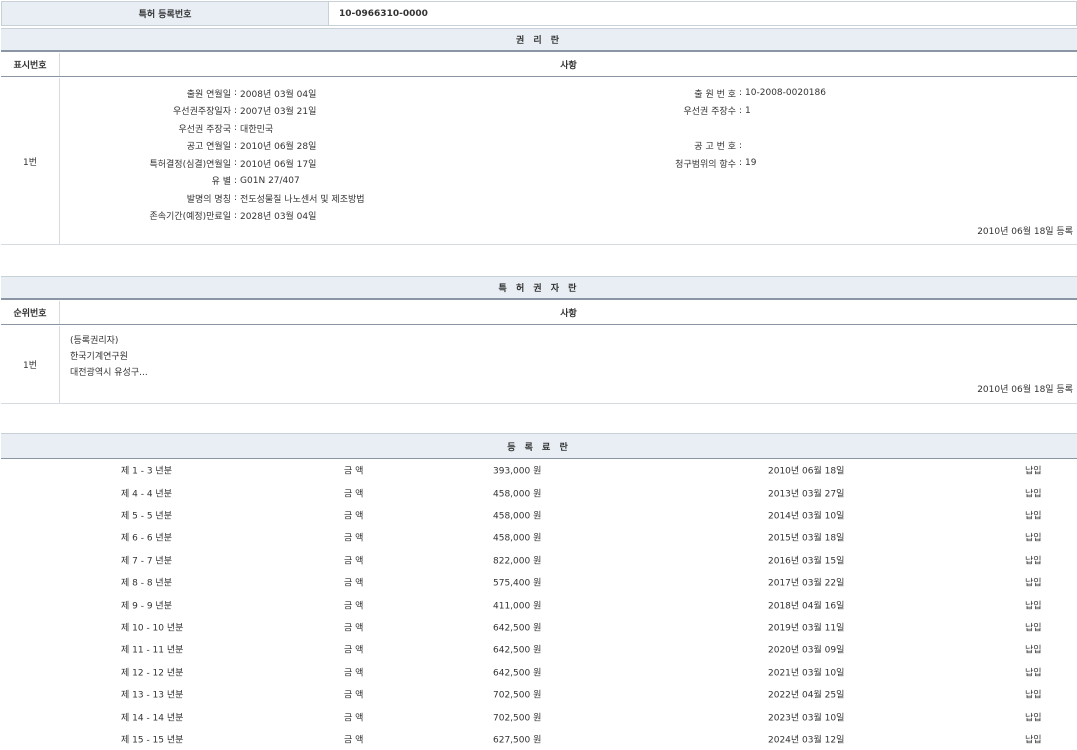 The width and height of the screenshot is (1077, 750). Describe the element at coordinates (146, 559) in the screenshot. I see `fee-period: 제 7 - 7 년분` at that location.